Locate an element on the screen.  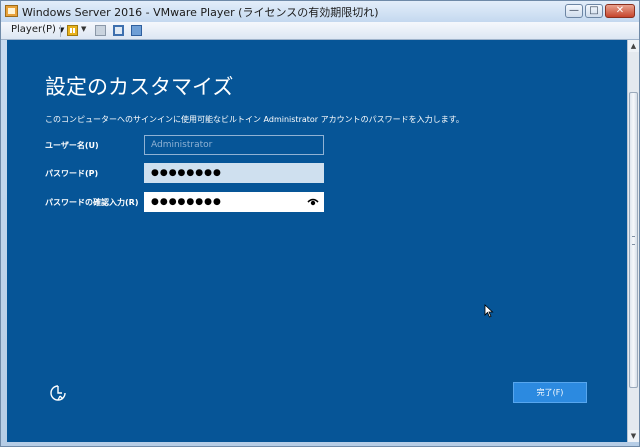
minimize-icon: — is located at coordinates (574, 10).